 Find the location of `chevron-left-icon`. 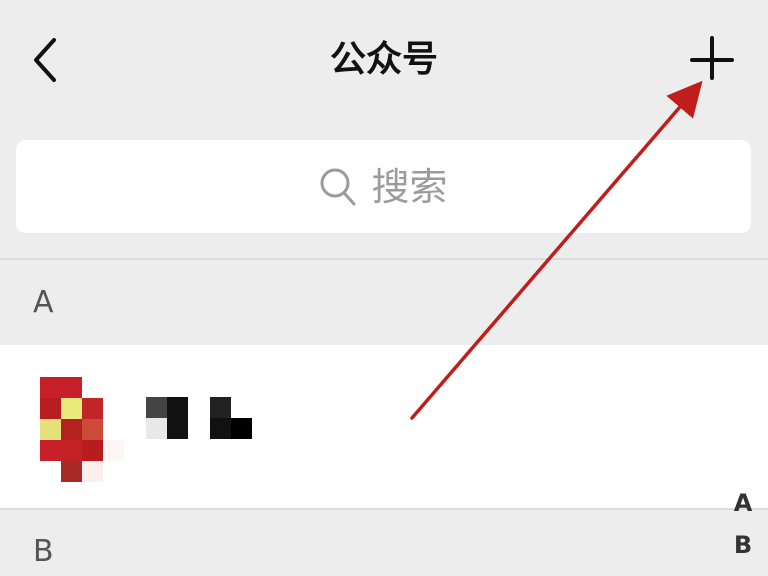

chevron-left-icon is located at coordinates (45, 60).